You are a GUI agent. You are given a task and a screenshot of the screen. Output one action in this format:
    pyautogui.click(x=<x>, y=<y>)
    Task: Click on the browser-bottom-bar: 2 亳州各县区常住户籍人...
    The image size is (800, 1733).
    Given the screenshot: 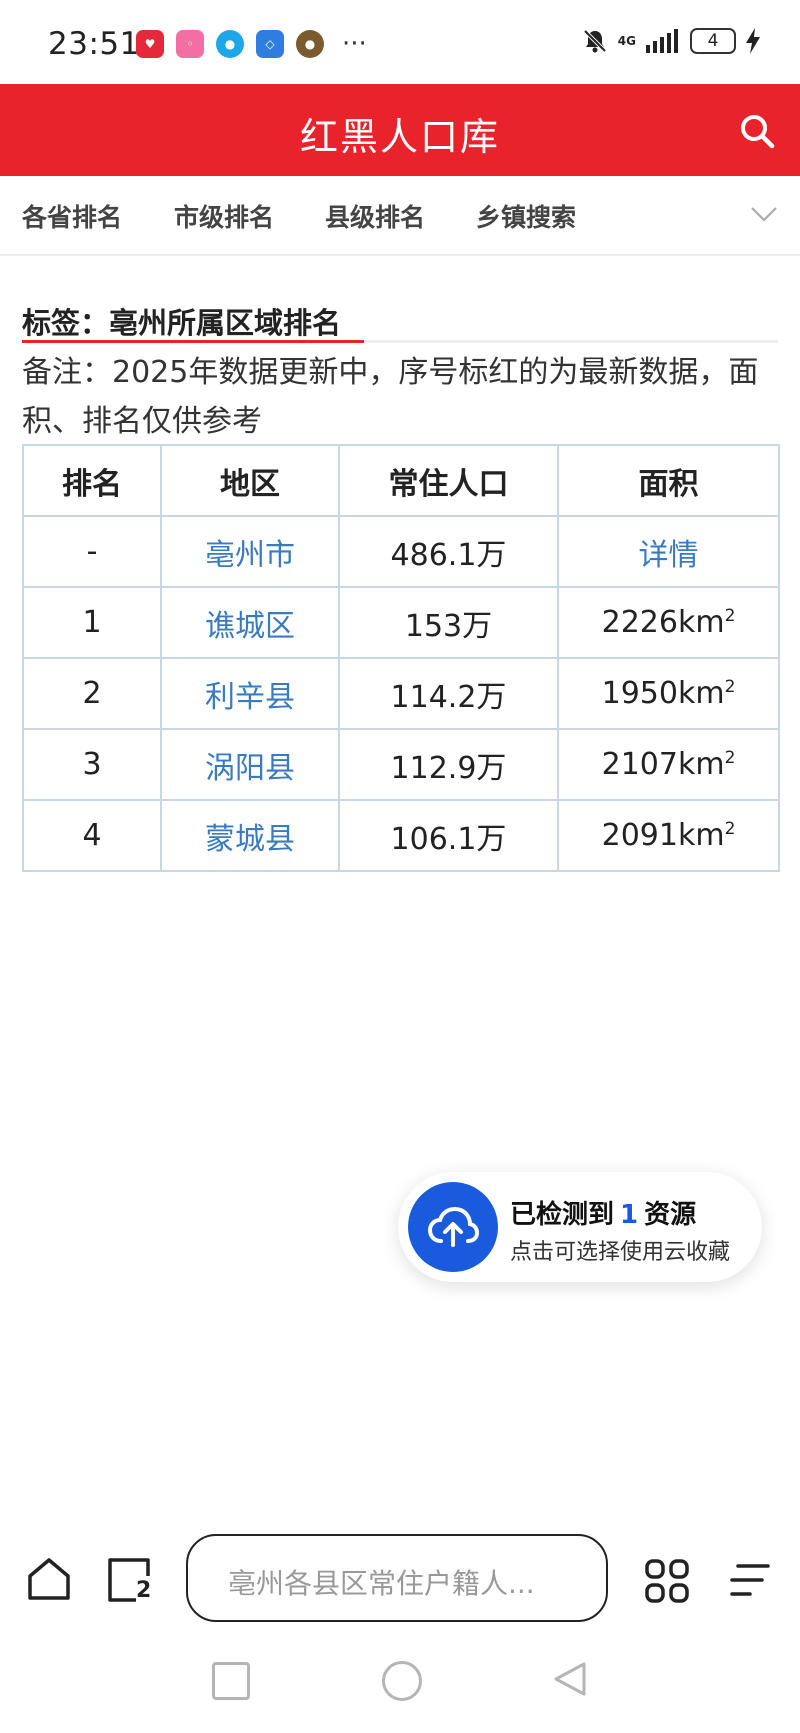 What is the action you would take?
    pyautogui.click(x=400, y=1580)
    